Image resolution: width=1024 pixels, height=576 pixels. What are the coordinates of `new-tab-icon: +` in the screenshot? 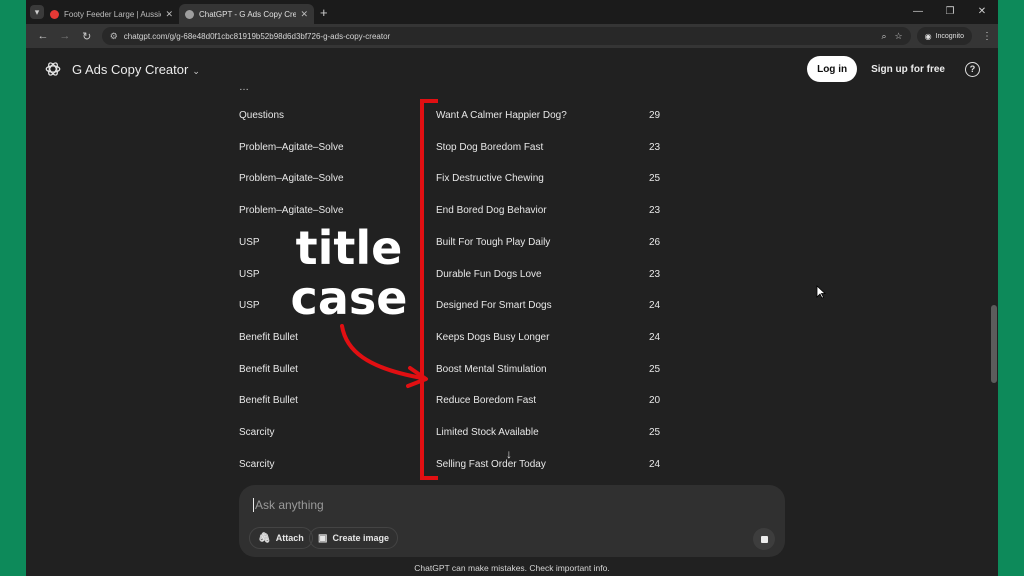 It's located at (324, 12).